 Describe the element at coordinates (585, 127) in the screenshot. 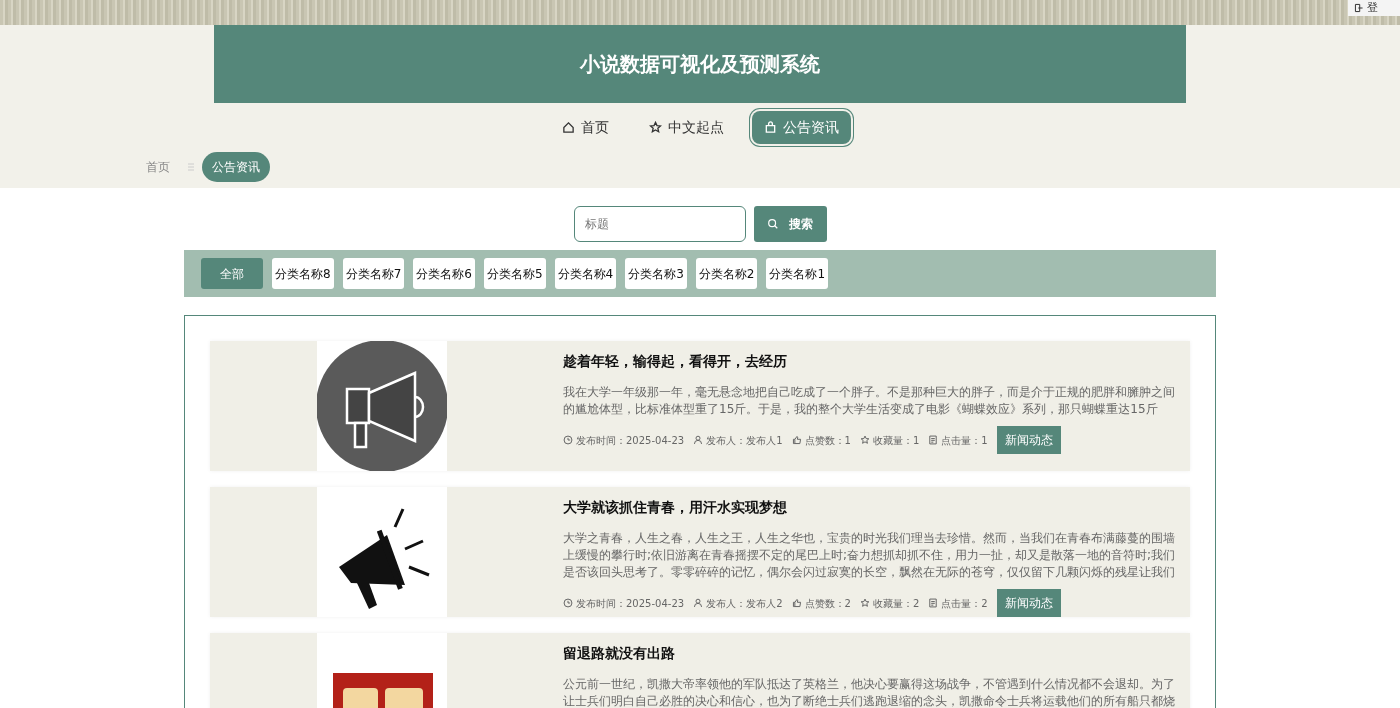

I see `nav-tab: 首页` at that location.